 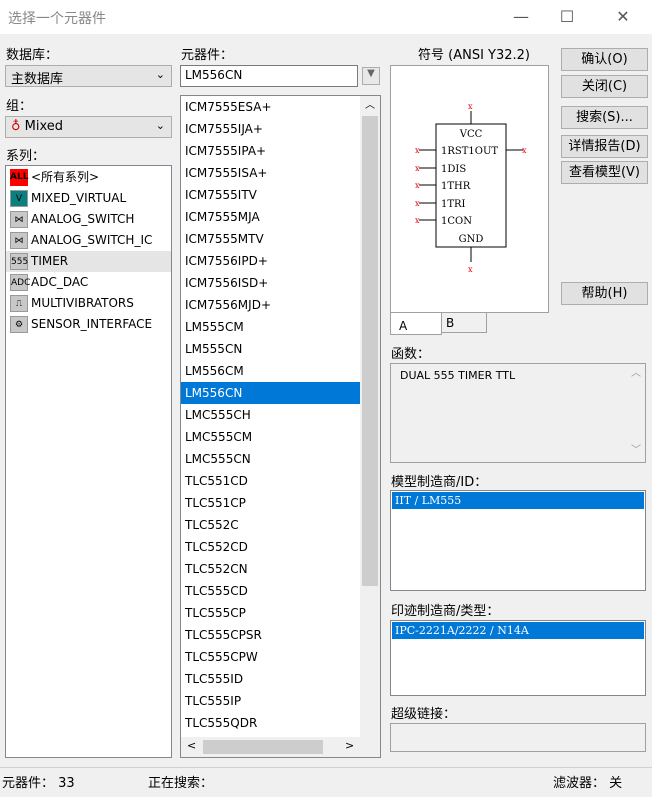 What do you see at coordinates (207, 55) in the screenshot?
I see `component-label: 元器件：` at bounding box center [207, 55].